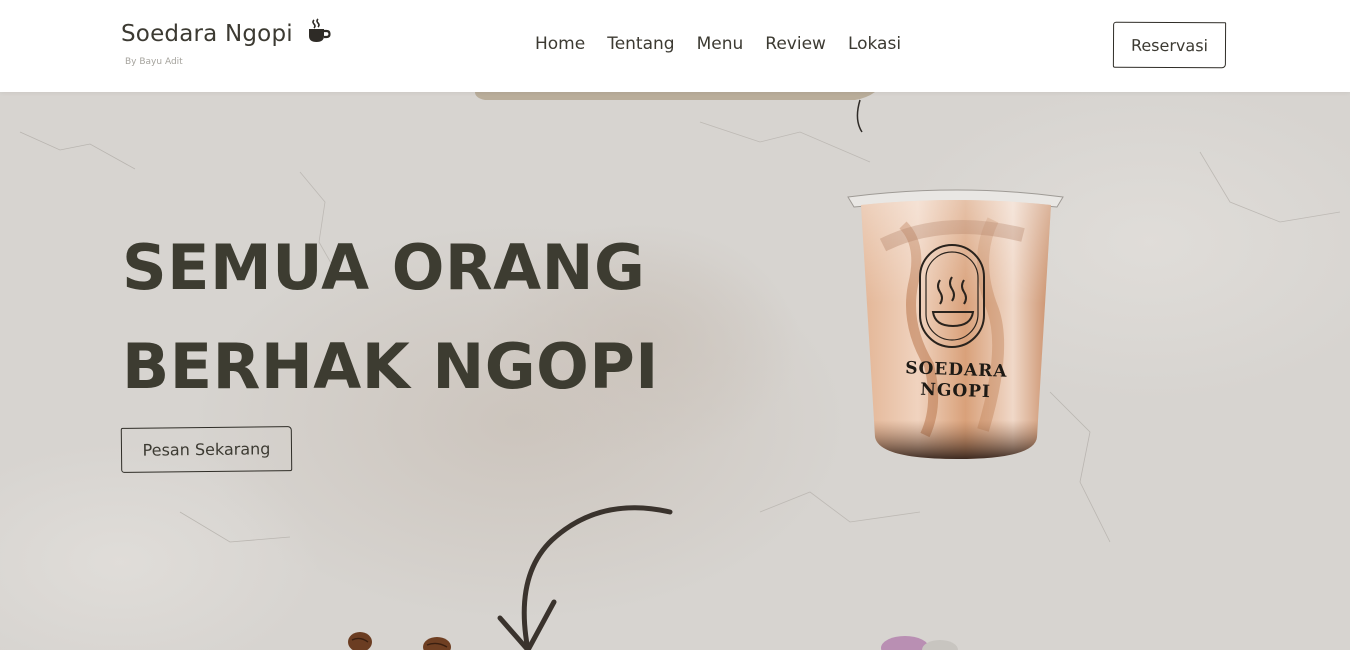 This screenshot has height=650, width=1350. What do you see at coordinates (585, 577) in the screenshot?
I see `curved-arrow-icon` at bounding box center [585, 577].